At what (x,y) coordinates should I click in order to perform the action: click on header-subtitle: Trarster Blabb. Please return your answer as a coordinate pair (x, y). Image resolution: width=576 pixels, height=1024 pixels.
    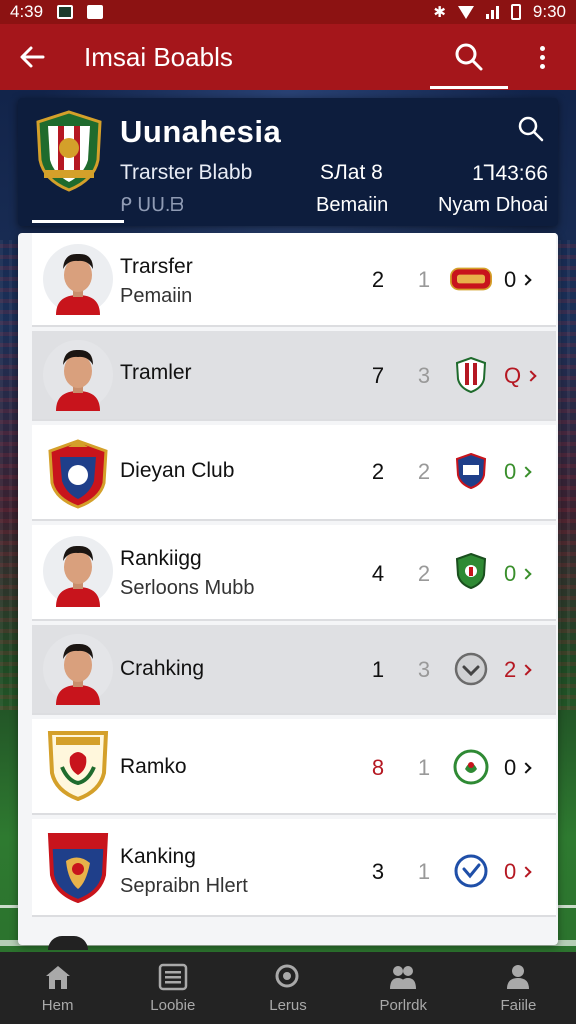
    Looking at the image, I should click on (186, 172).